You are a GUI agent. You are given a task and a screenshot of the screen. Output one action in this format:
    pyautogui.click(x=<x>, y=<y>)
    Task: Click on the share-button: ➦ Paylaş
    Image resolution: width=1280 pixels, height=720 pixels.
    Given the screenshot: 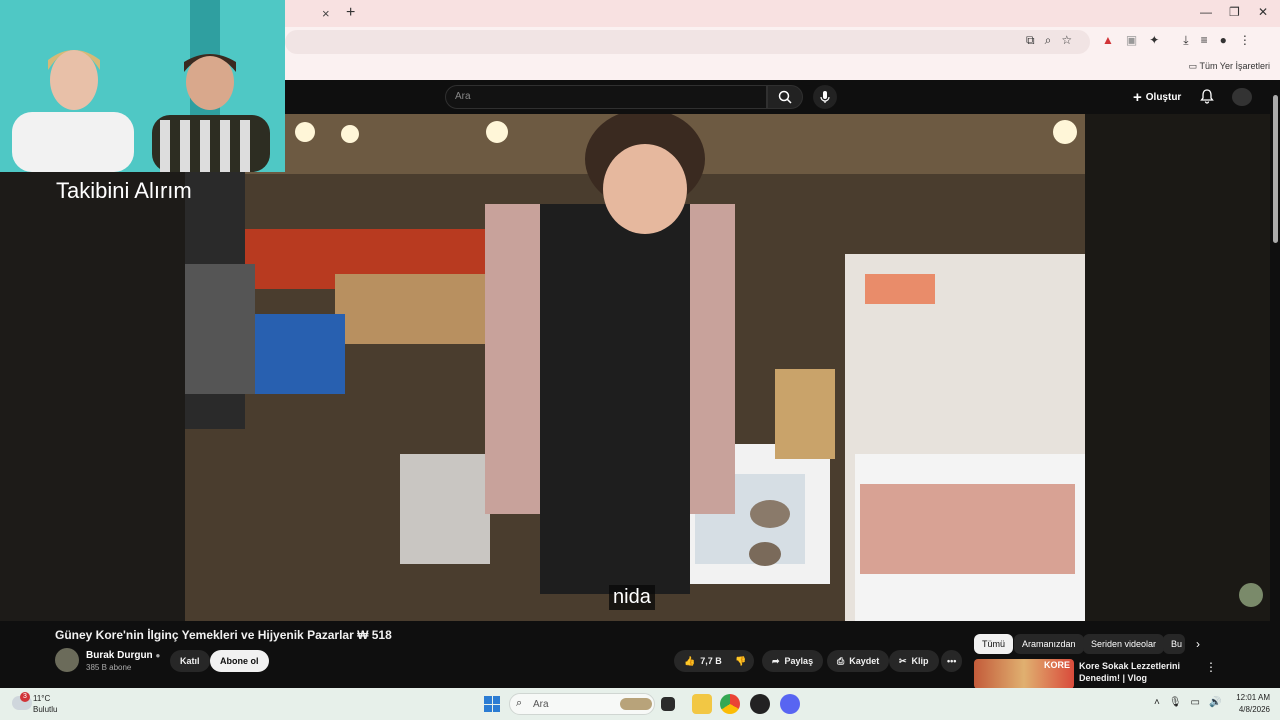 What is the action you would take?
    pyautogui.click(x=793, y=661)
    